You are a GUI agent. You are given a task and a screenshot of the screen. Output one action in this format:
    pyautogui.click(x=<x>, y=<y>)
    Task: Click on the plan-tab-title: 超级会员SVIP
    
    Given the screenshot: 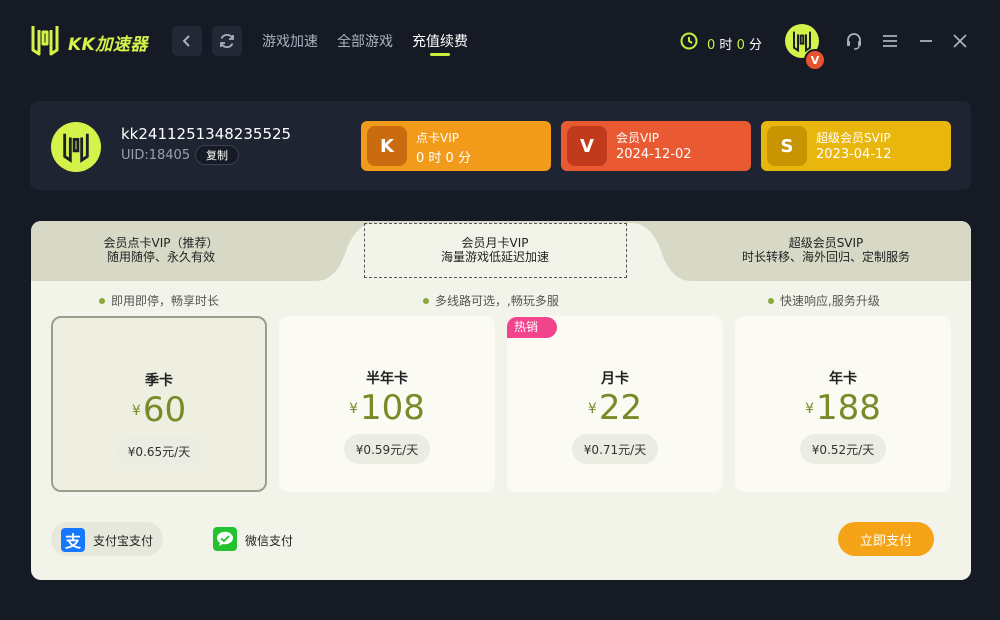 What is the action you would take?
    pyautogui.click(x=826, y=243)
    